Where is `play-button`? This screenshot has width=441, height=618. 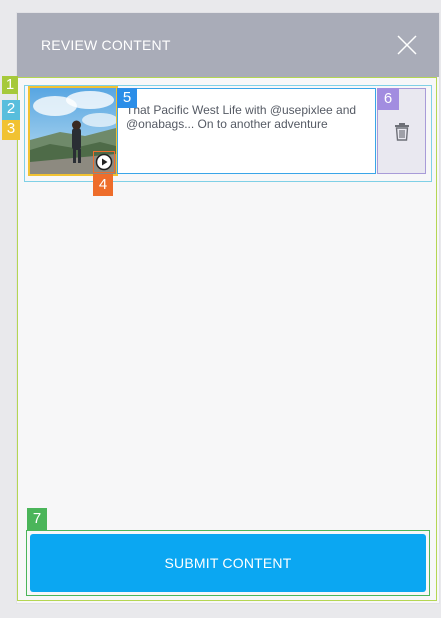 play-button is located at coordinates (104, 162).